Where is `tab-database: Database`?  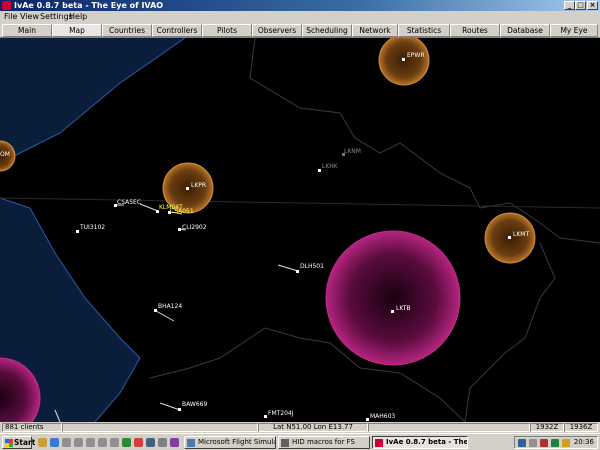
tab-database: Database is located at coordinates (525, 30).